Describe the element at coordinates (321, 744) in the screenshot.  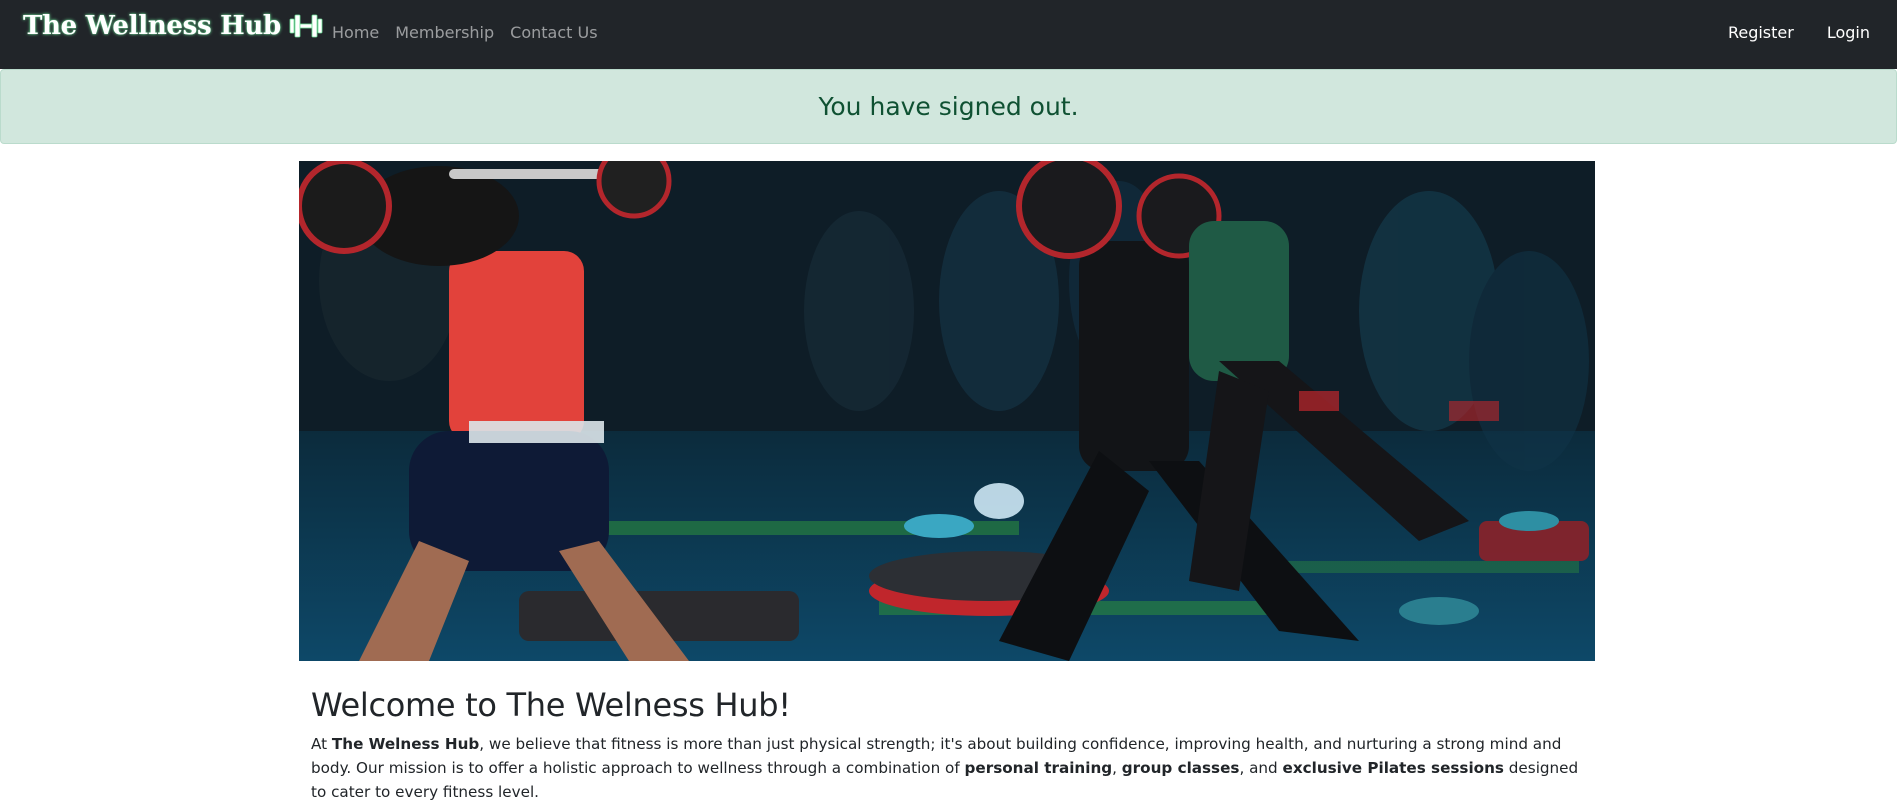
I see `intro-text: At` at that location.